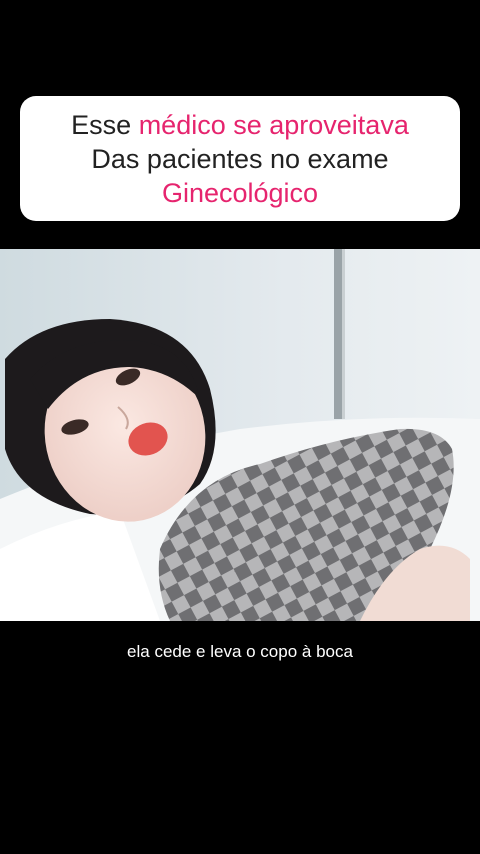 The width and height of the screenshot is (480, 854). What do you see at coordinates (105, 124) in the screenshot?
I see `caption-line-1-plain: Esse` at bounding box center [105, 124].